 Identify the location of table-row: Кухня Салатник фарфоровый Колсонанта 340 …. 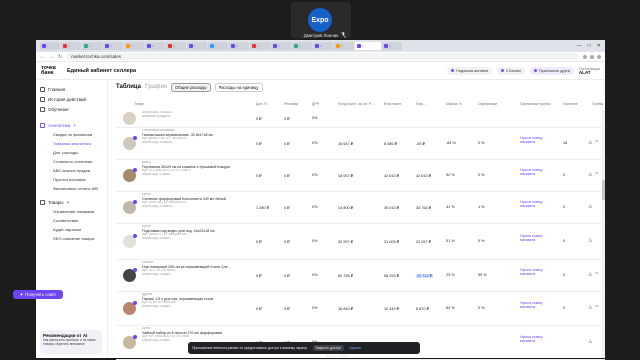
(360, 208).